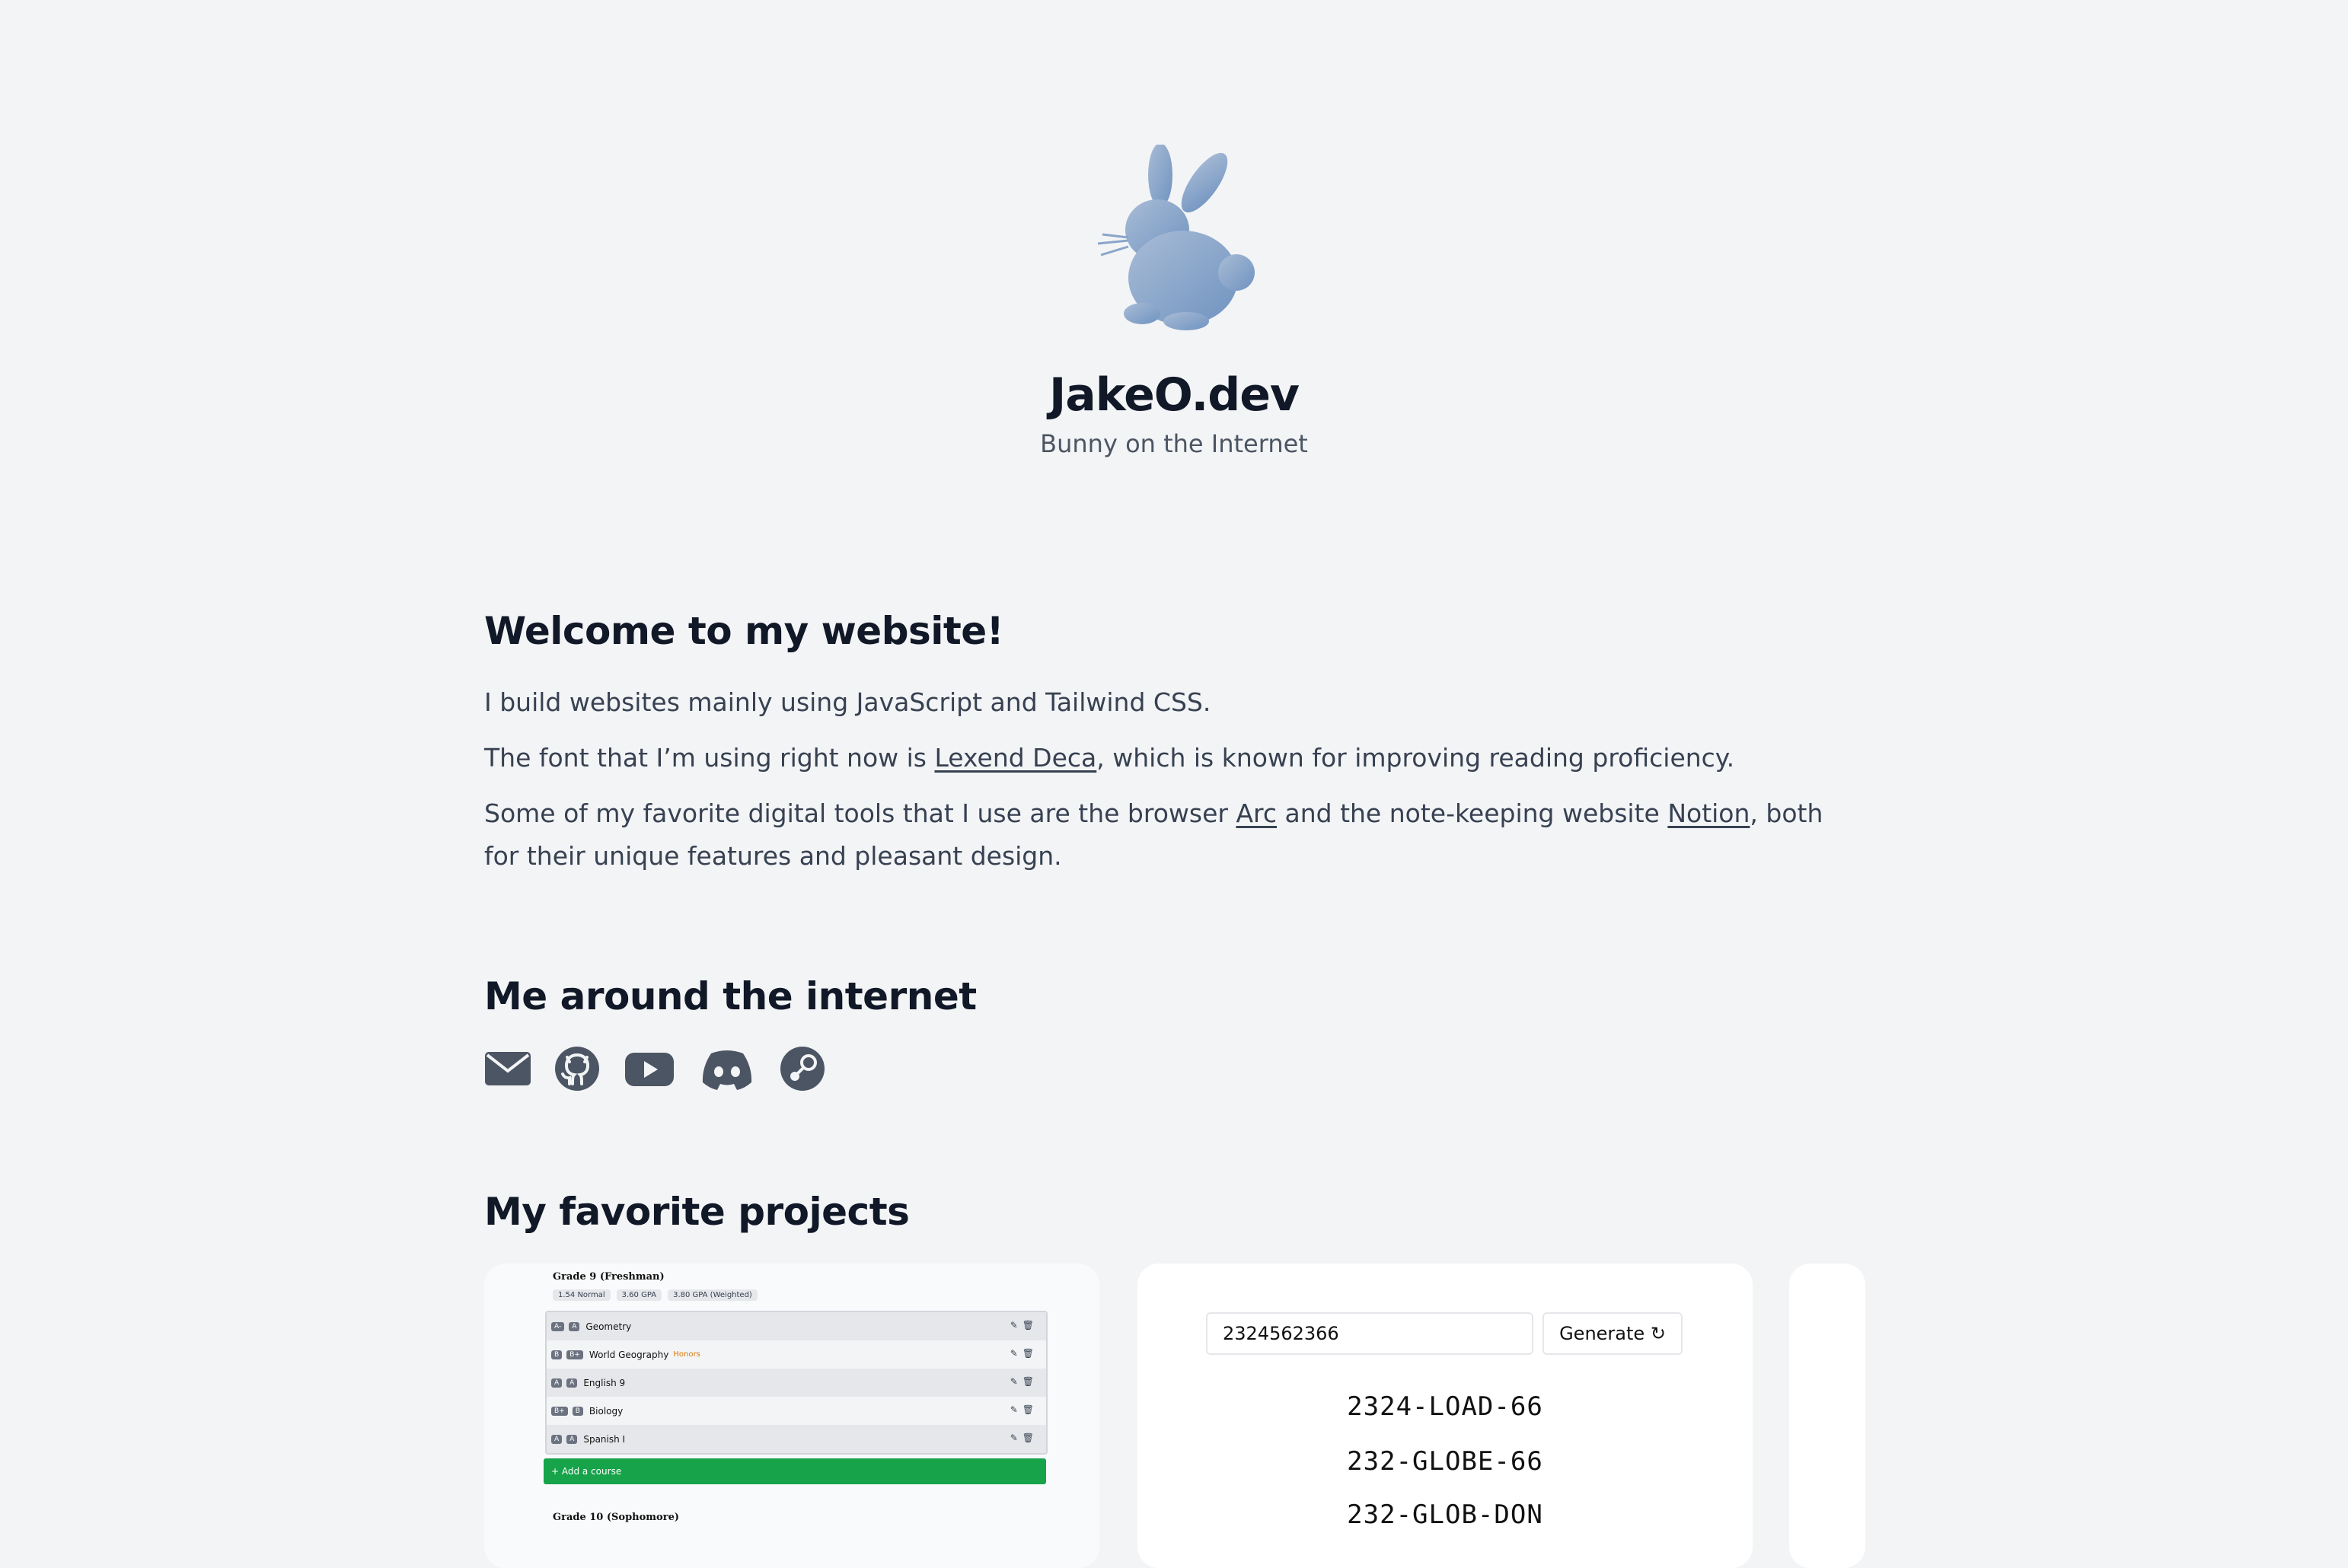 This screenshot has width=2348, height=1568. Describe the element at coordinates (582, 1295) in the screenshot. I see `gpa-pill: 1.54 Normal` at that location.